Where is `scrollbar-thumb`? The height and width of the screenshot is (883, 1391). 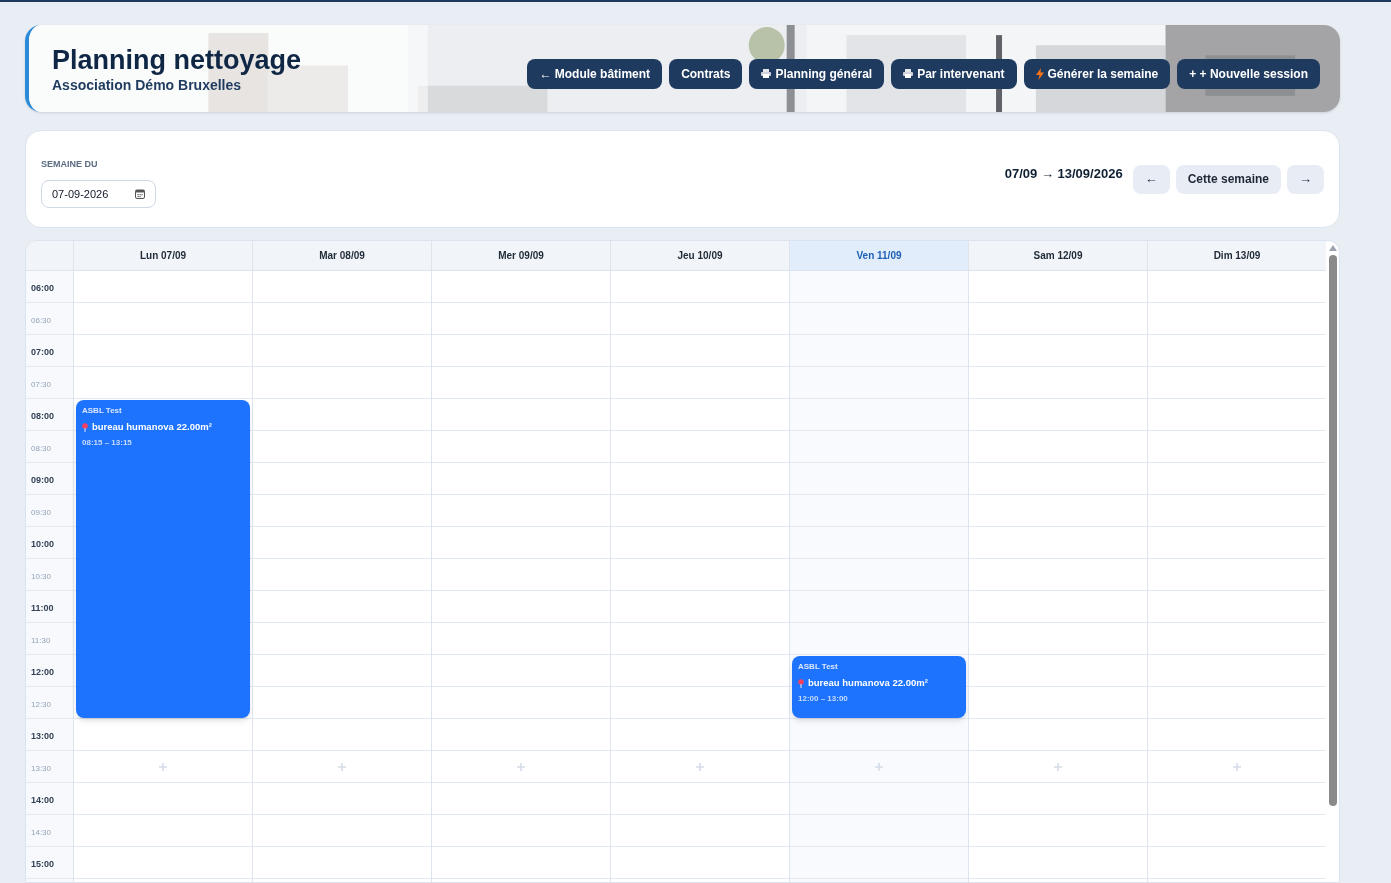 scrollbar-thumb is located at coordinates (1332, 530).